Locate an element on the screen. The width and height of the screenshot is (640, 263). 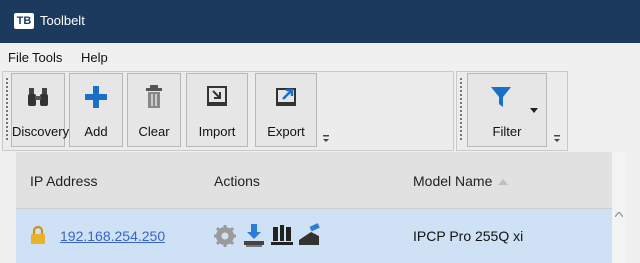
export-button: Export is located at coordinates (286, 110).